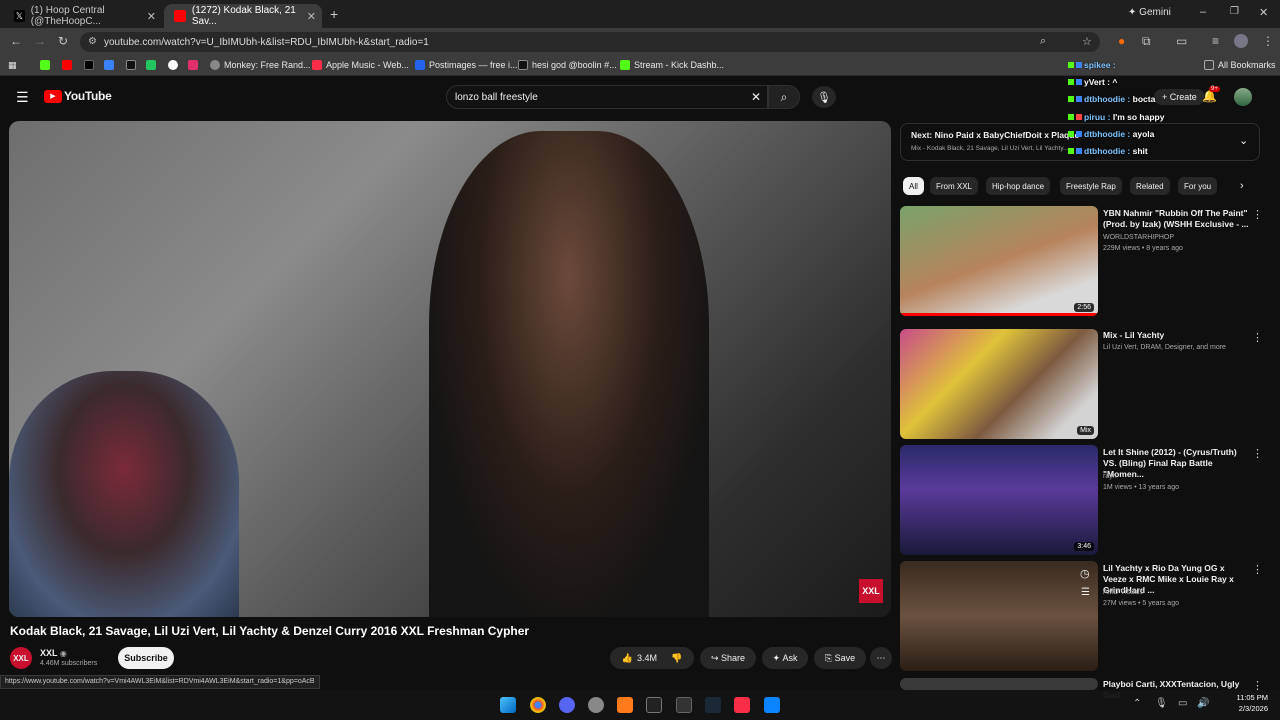  Describe the element at coordinates (151, 65) in the screenshot. I see `h-bookmark-icon` at that location.